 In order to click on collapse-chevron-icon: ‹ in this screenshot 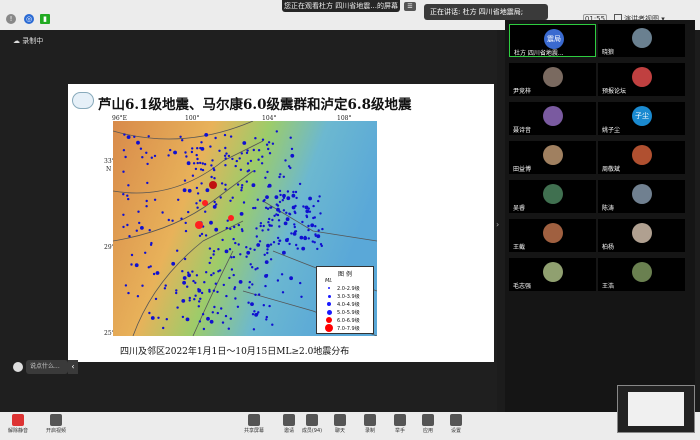, I will do `click(73, 367)`.